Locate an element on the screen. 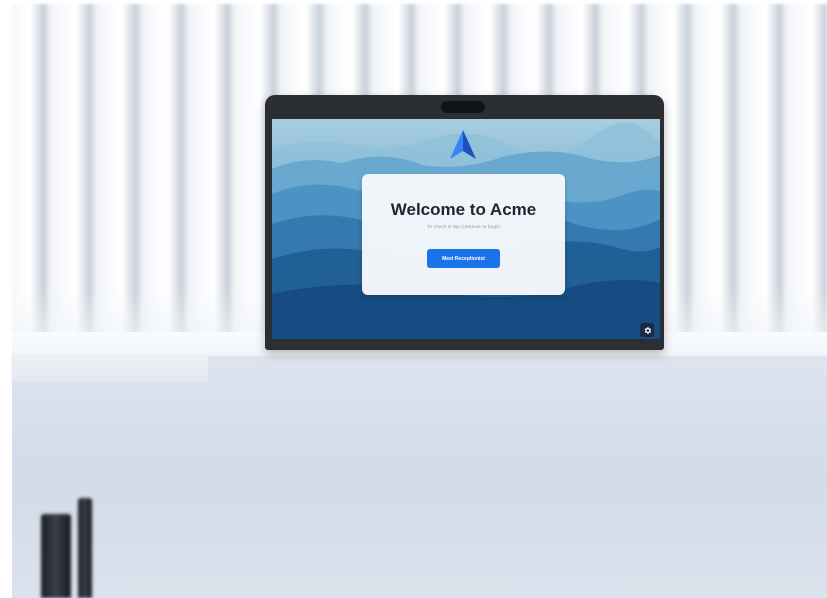  acme-arrow-logo-icon is located at coordinates (463, 144).